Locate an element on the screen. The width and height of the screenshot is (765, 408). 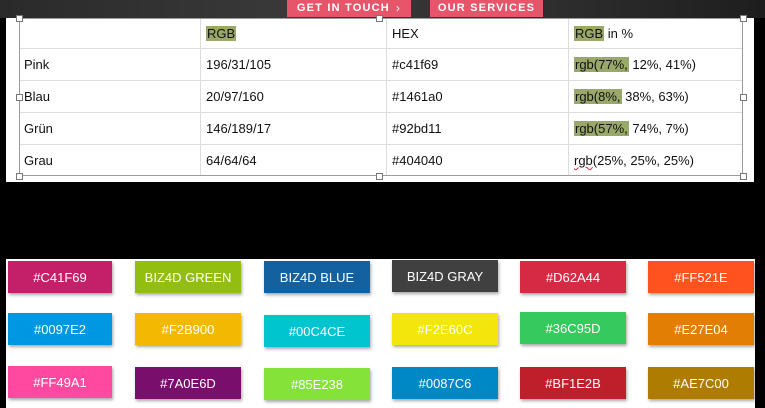
color-swatch: #FF521E is located at coordinates (701, 277).